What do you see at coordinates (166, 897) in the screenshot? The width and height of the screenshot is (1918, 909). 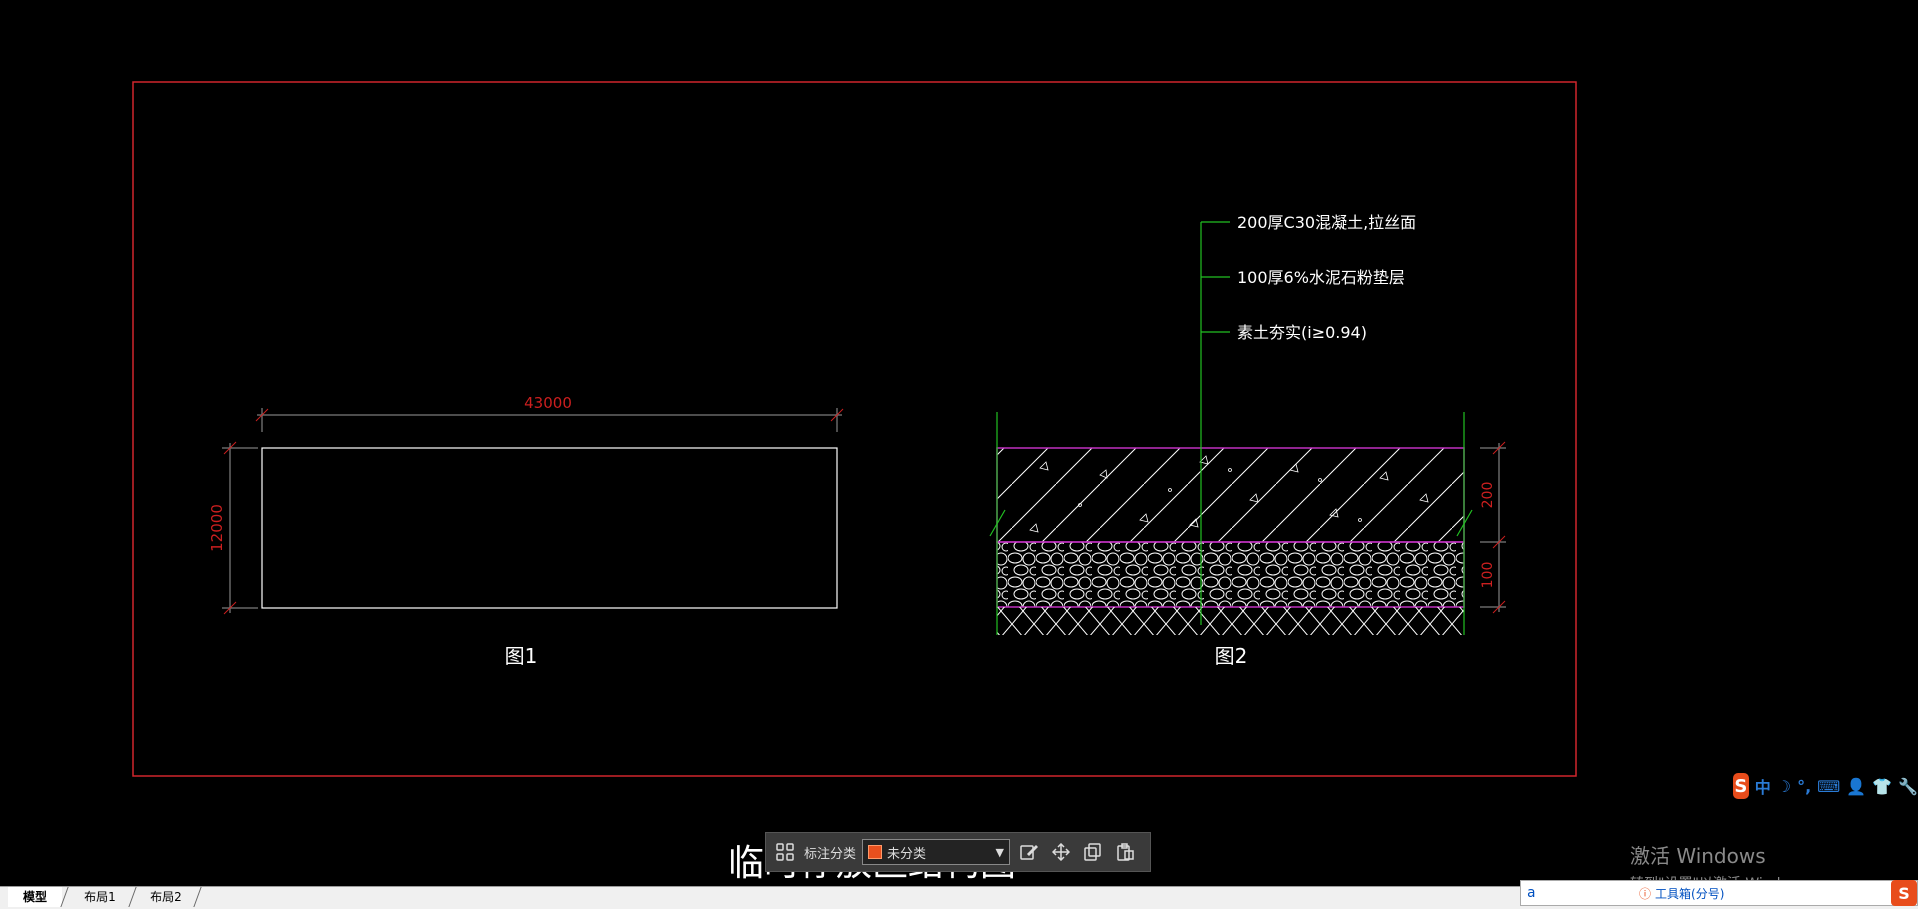 I see `tab-layout2: 布局2` at bounding box center [166, 897].